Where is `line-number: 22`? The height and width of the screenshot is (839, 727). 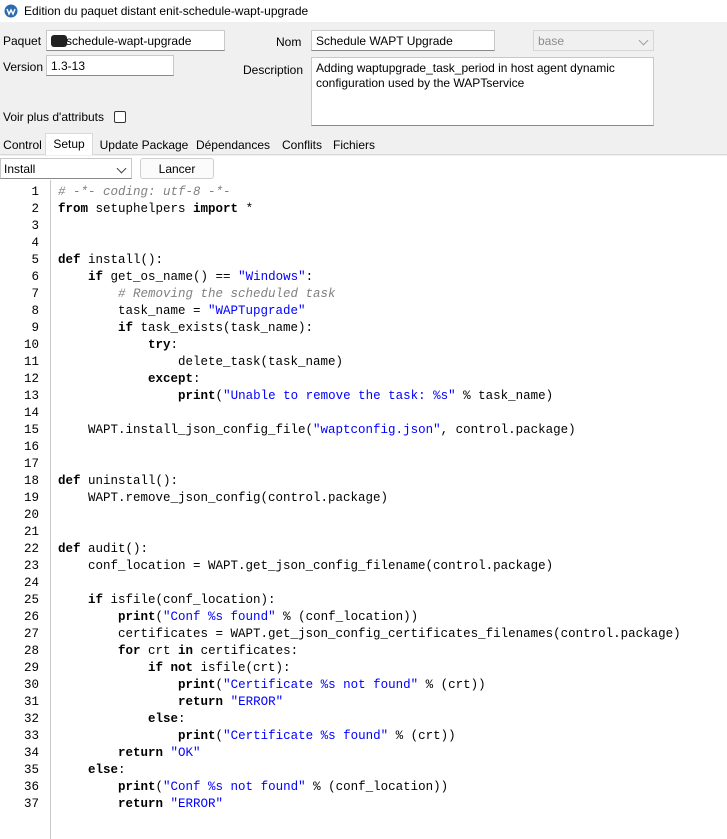 line-number: 22 is located at coordinates (31, 549).